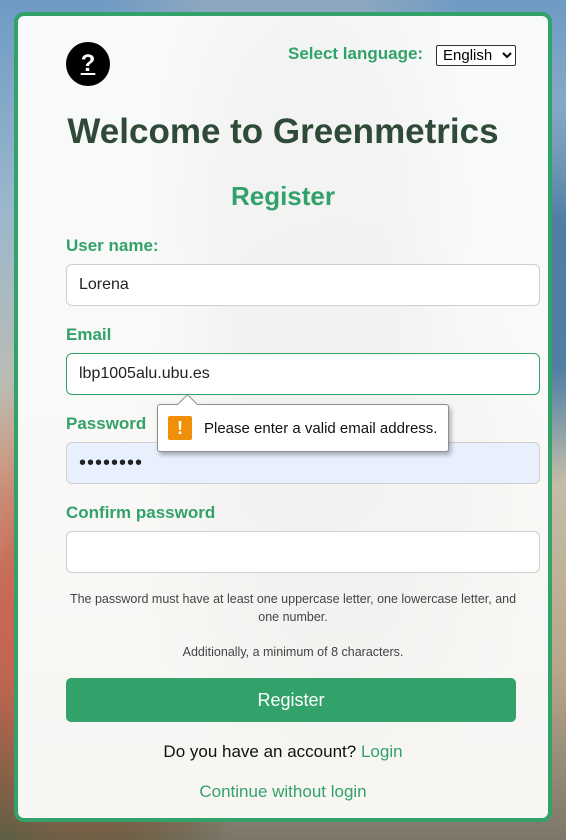 The width and height of the screenshot is (566, 840). Describe the element at coordinates (283, 792) in the screenshot. I see `continue-without-login-link: Continue without login` at that location.